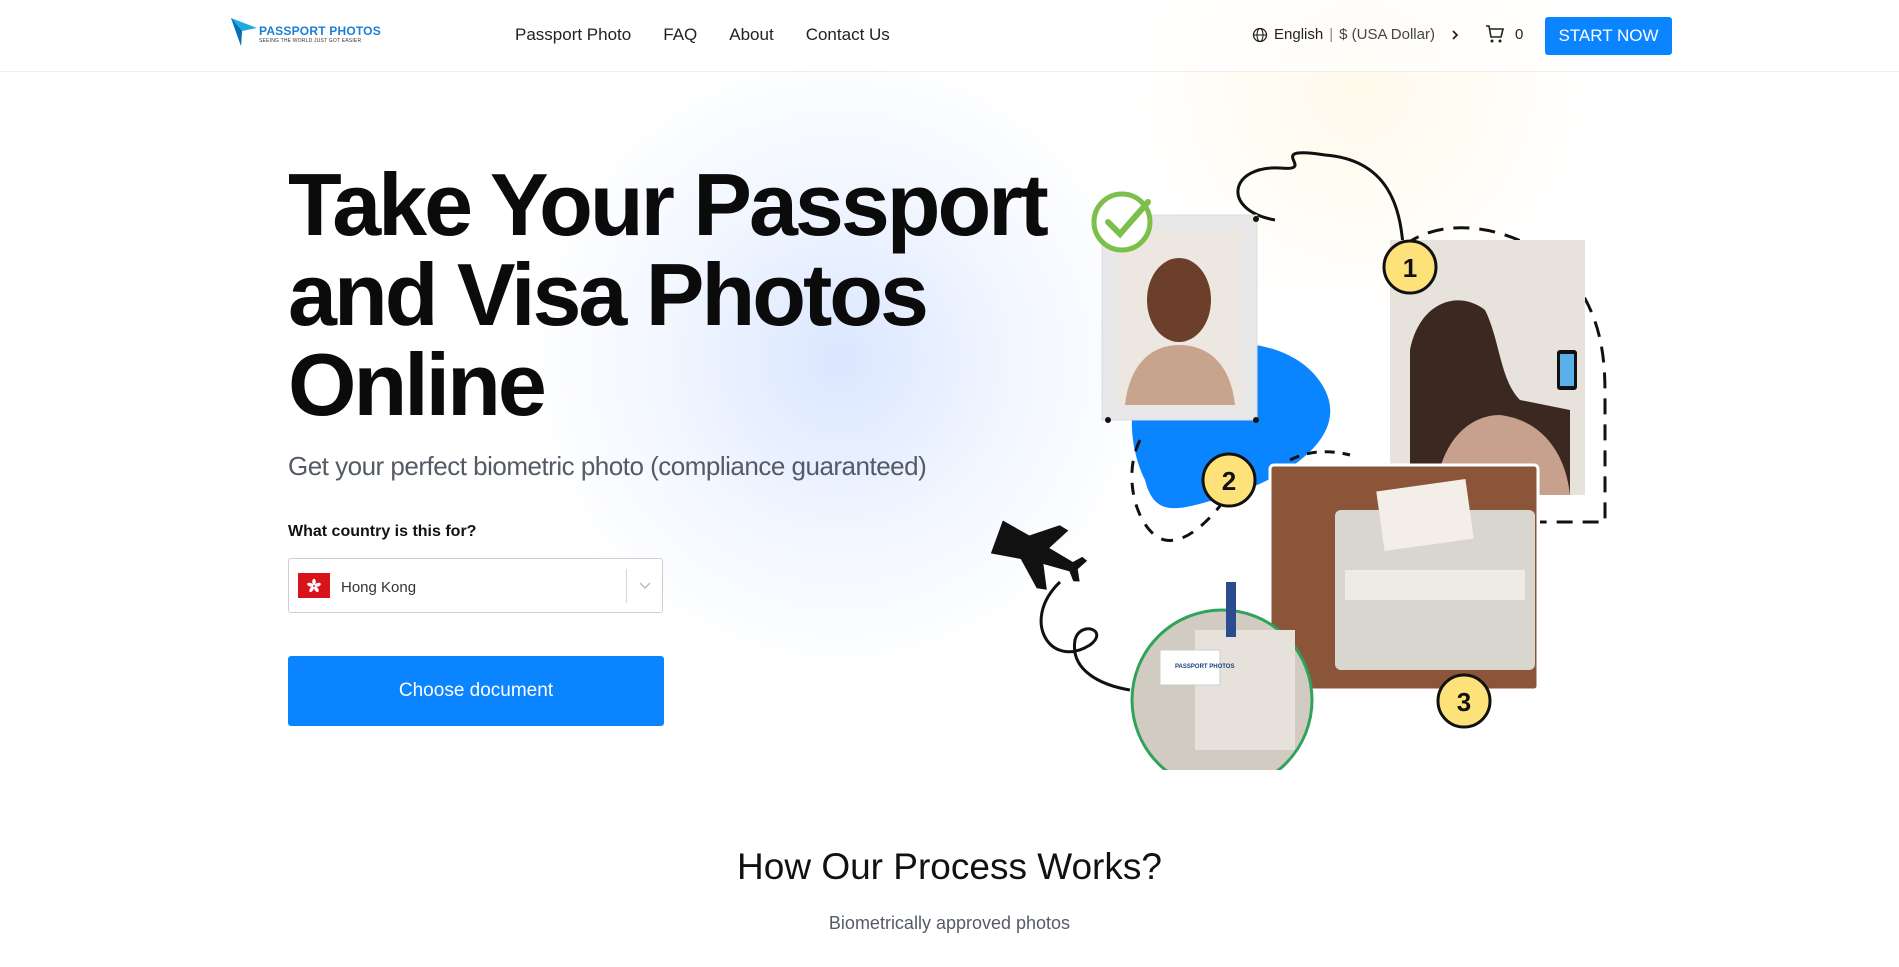 The width and height of the screenshot is (1899, 967). I want to click on checkmark-icon, so click(1122, 222).